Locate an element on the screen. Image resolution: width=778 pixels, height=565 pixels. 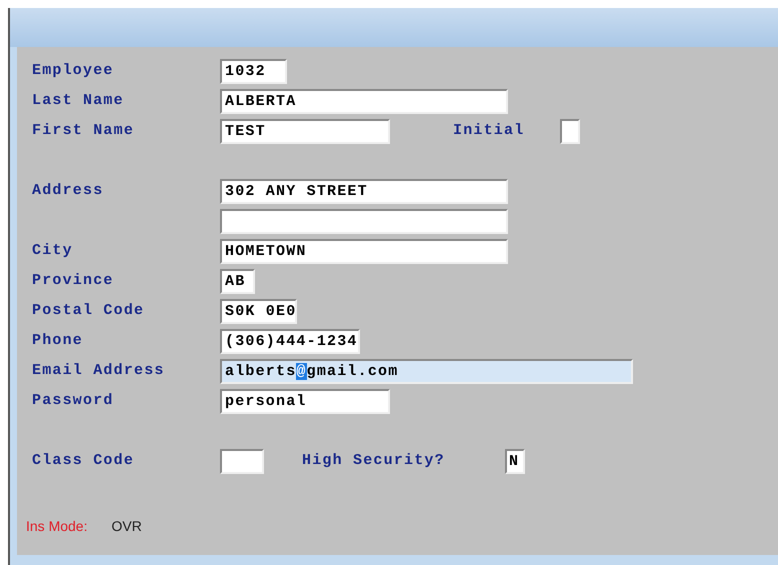
field-label: Last Name is located at coordinates (78, 100).